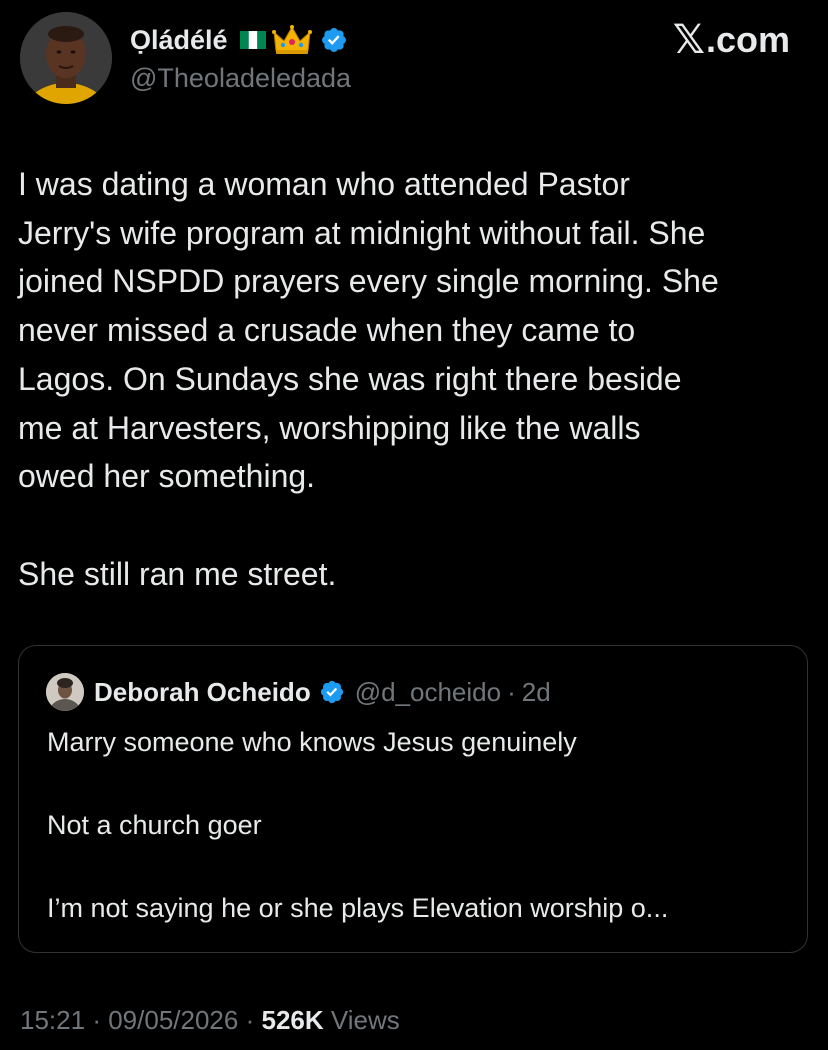 This screenshot has height=1050, width=828. I want to click on brand-logo: 𝕏 .com, so click(731, 40).